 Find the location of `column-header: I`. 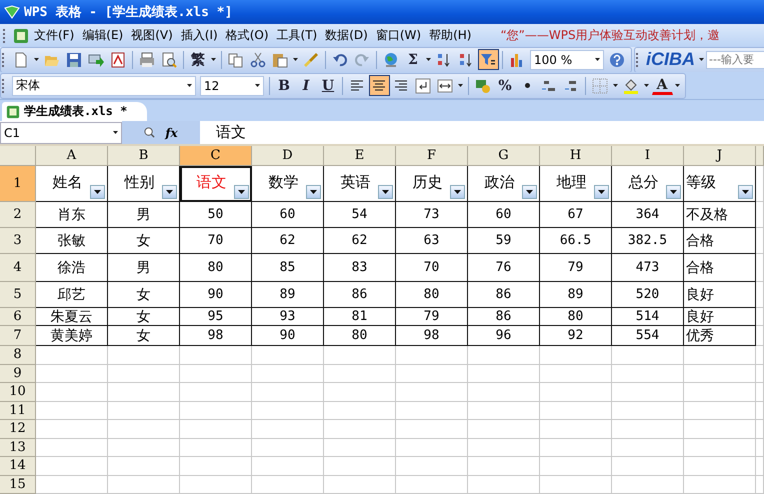

column-header: I is located at coordinates (648, 156).